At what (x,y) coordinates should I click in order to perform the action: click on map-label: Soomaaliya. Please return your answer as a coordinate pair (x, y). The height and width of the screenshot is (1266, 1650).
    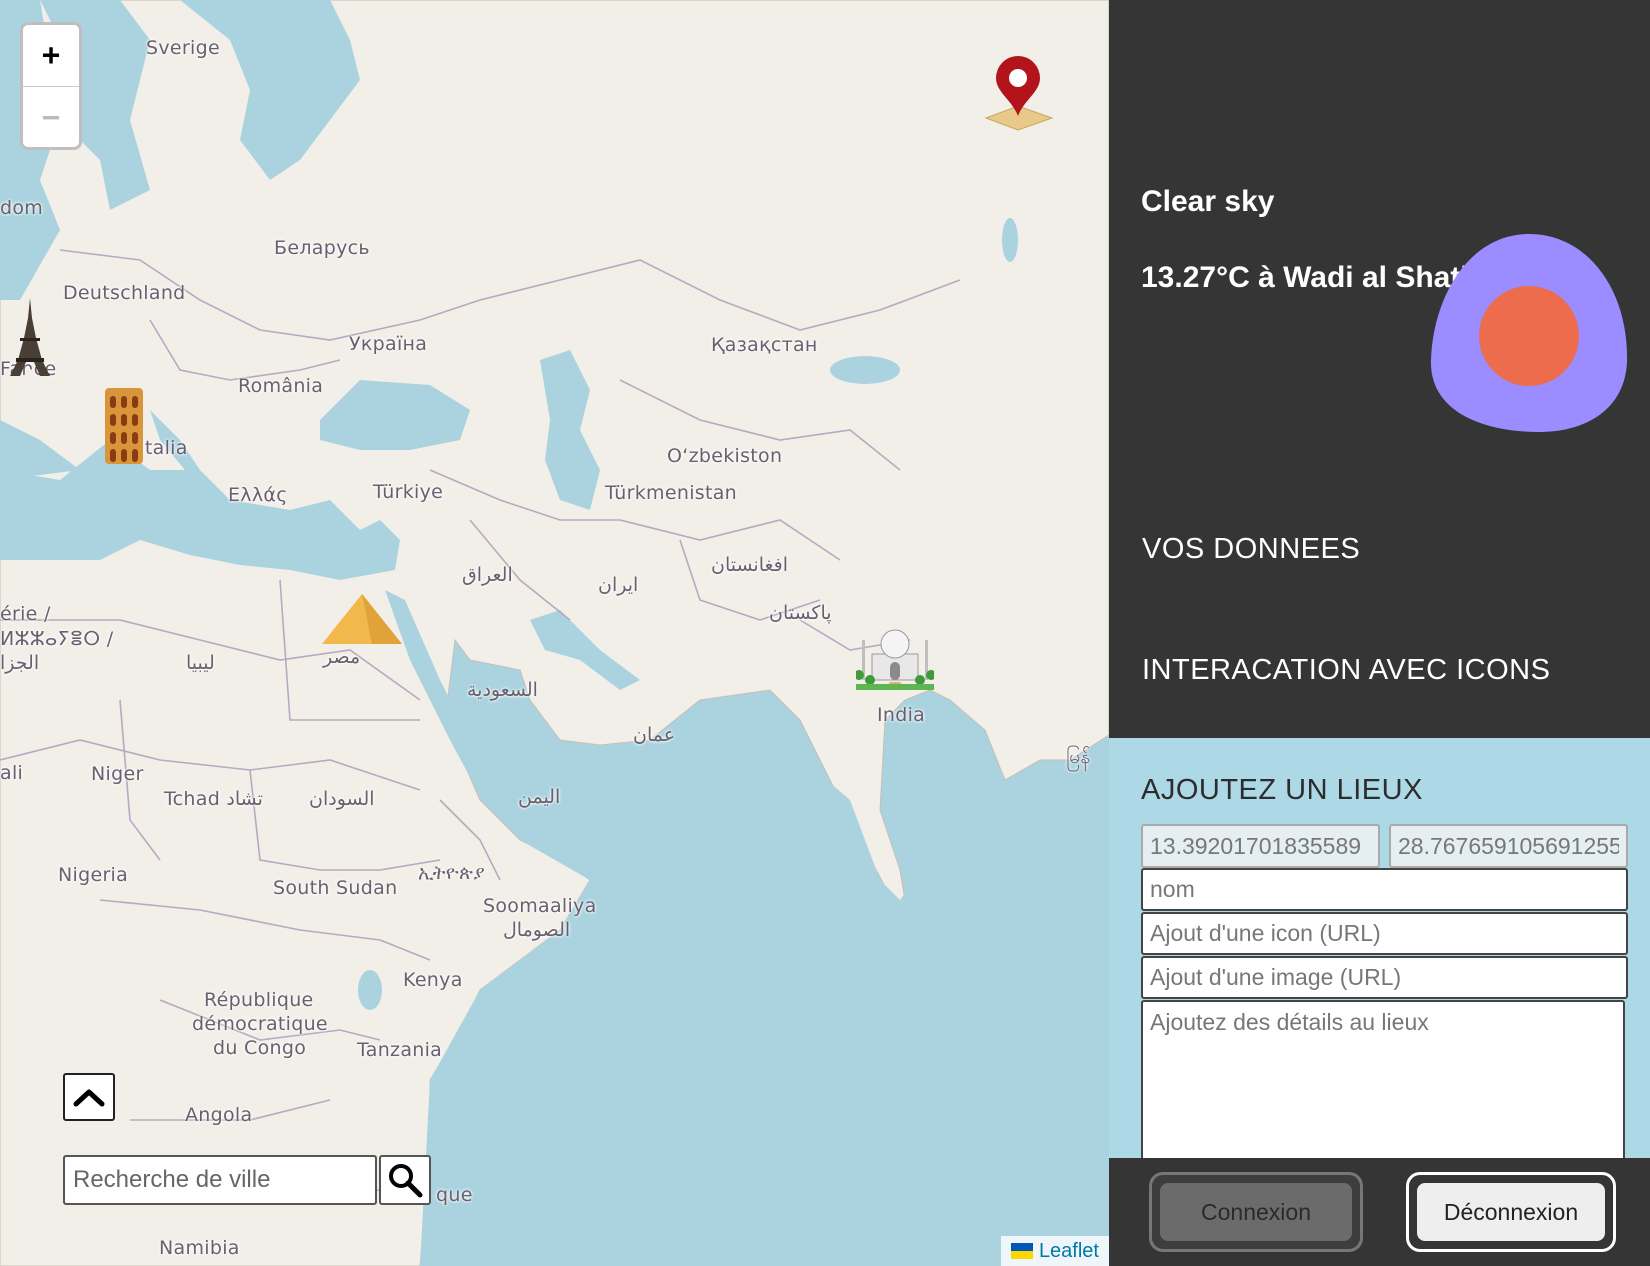
    Looking at the image, I should click on (540, 906).